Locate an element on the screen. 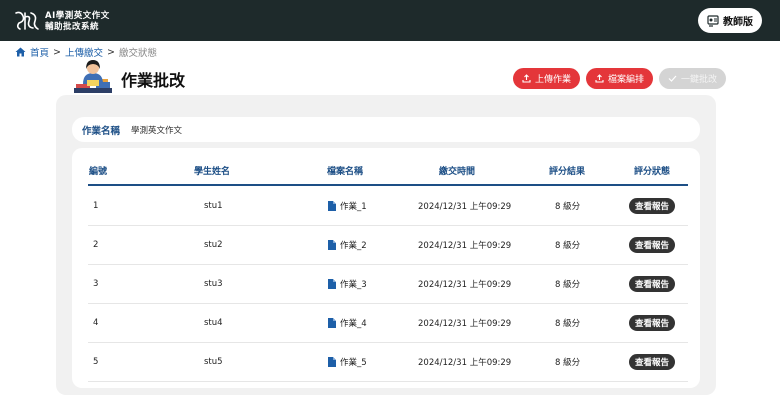 This screenshot has height=395, width=780. upload-assignment-button: 上傳作業 is located at coordinates (547, 78).